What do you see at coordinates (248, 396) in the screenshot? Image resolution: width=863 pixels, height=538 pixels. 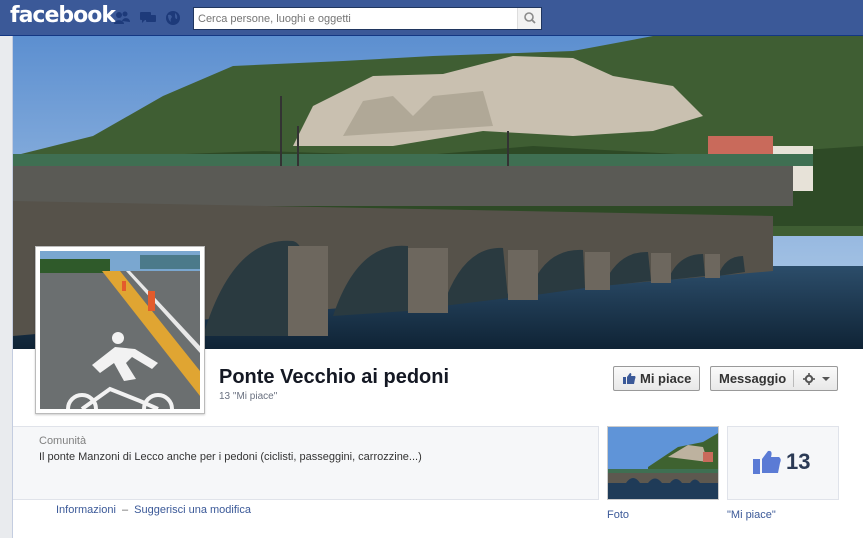 I see `likes-count: 13 "Mi piace"` at bounding box center [248, 396].